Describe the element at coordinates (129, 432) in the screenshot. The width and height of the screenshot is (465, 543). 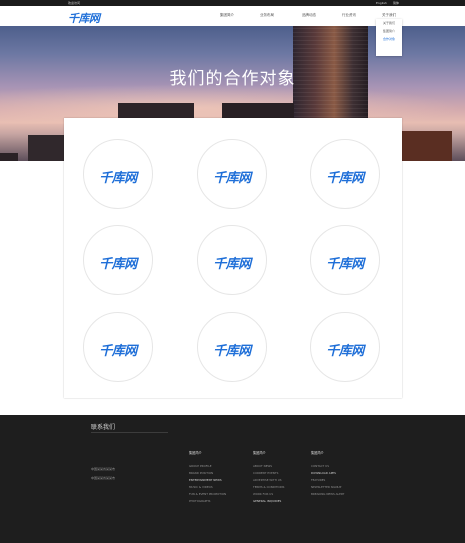
I see `footer-divider` at that location.